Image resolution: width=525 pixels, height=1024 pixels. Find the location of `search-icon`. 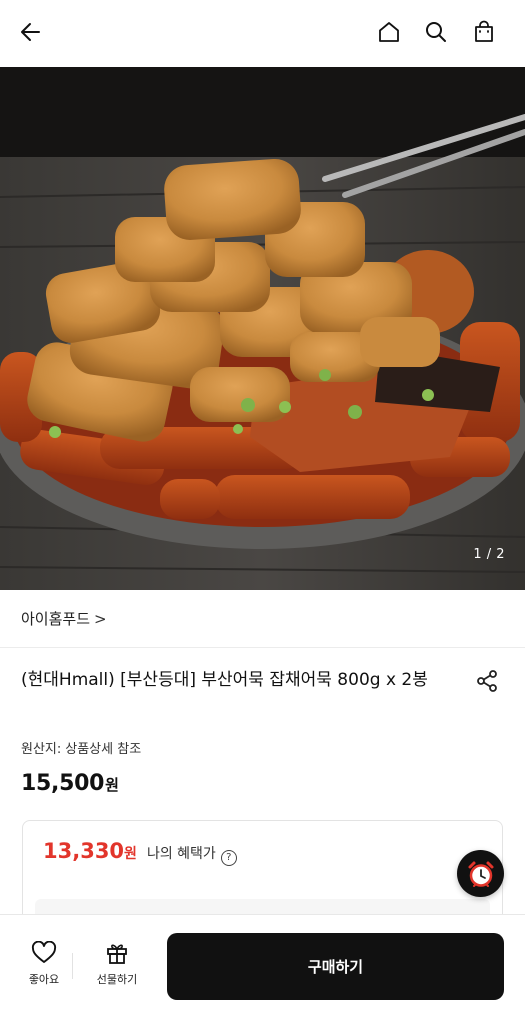

search-icon is located at coordinates (436, 32).